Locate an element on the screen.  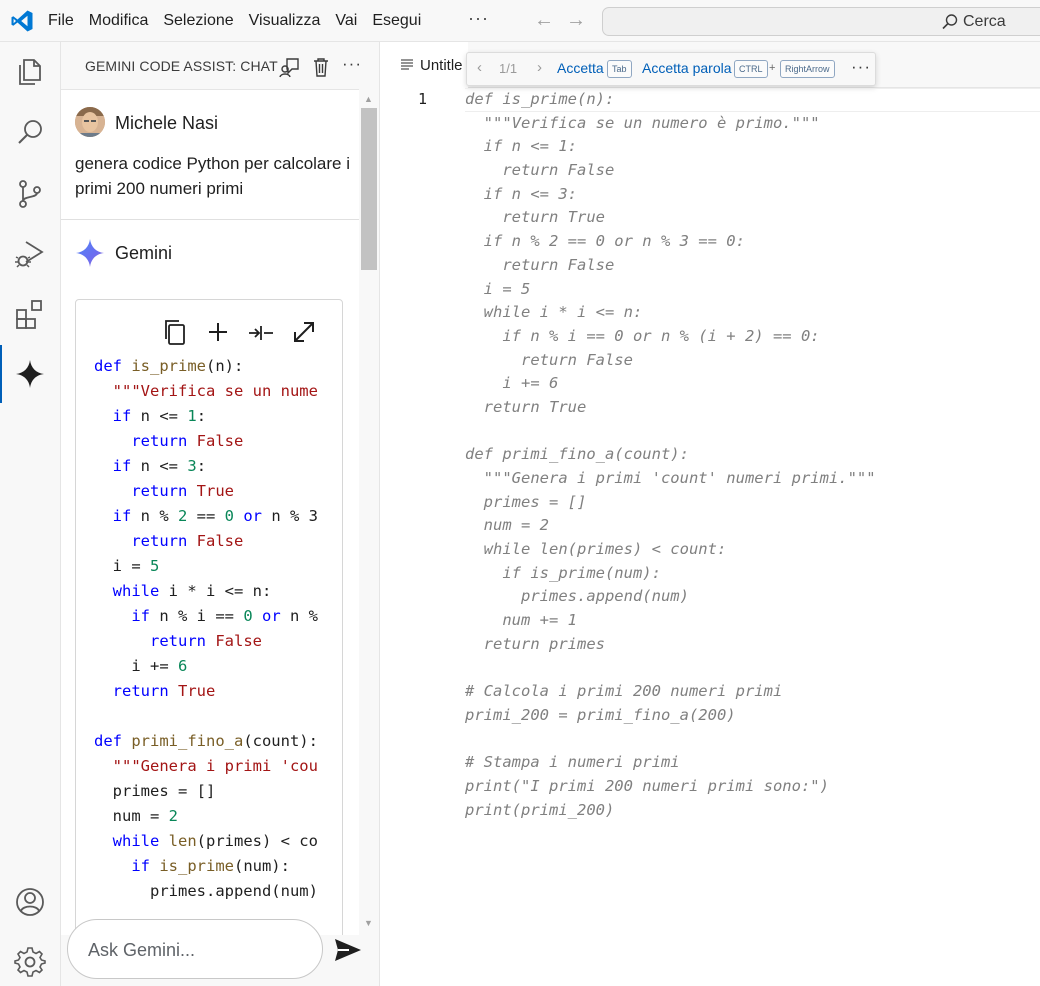
chat-code-line: primes.append(num) is located at coordinates (206, 891).